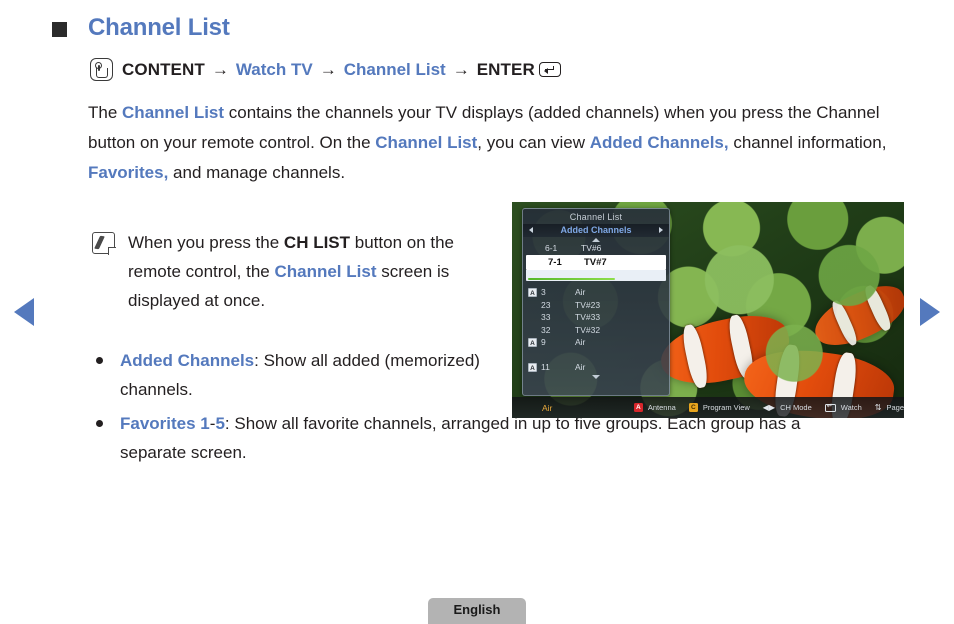 The width and height of the screenshot is (954, 624). Describe the element at coordinates (588, 304) in the screenshot. I see `channel-name: TV#23` at that location.